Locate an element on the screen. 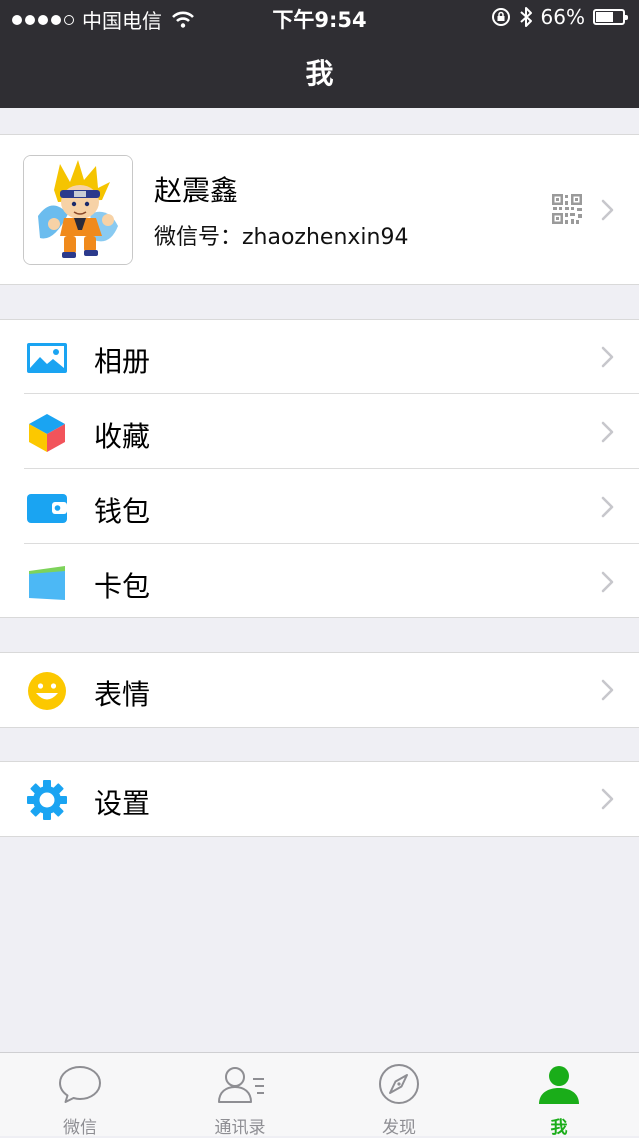  tab-label: 发现 is located at coordinates (399, 1128).